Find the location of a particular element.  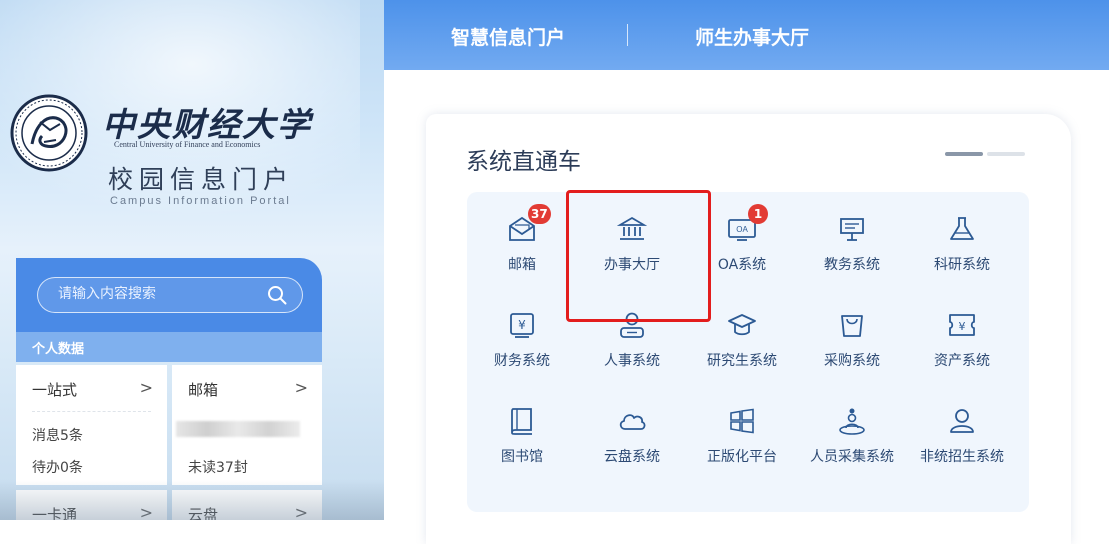

unread-badge: 1 is located at coordinates (758, 214).